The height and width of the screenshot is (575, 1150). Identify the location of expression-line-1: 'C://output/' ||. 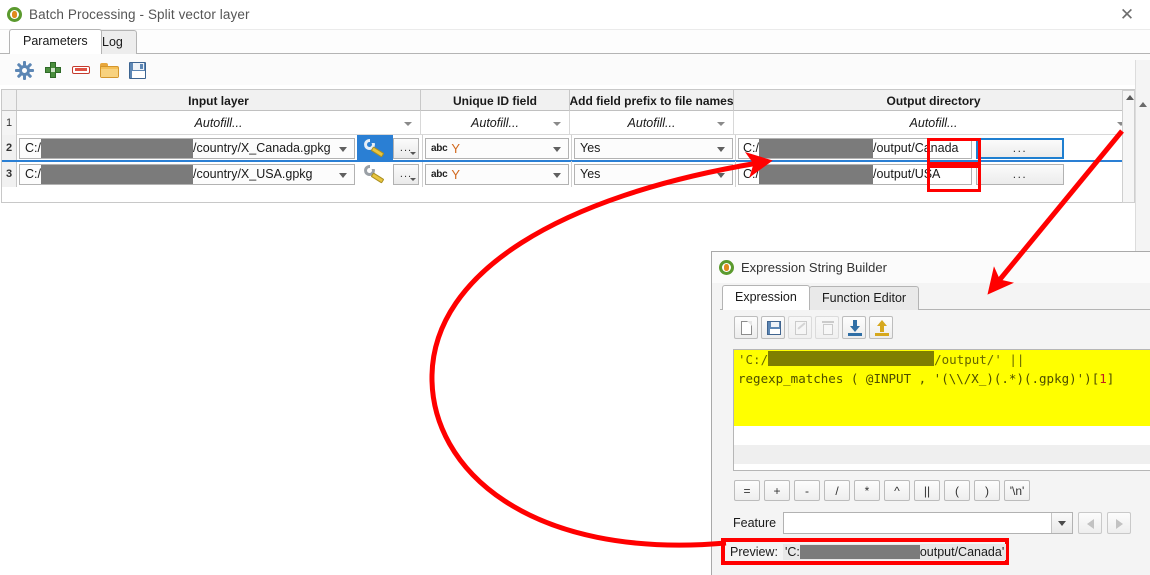
(942, 359).